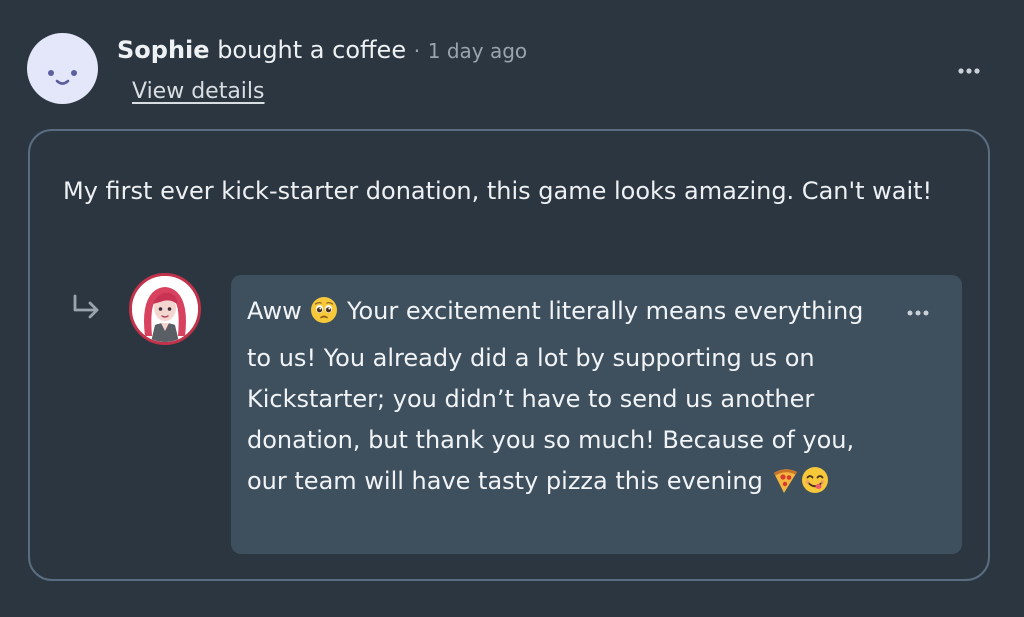 Image resolution: width=1024 pixels, height=617 pixels. What do you see at coordinates (62, 68) in the screenshot?
I see `avatar` at bounding box center [62, 68].